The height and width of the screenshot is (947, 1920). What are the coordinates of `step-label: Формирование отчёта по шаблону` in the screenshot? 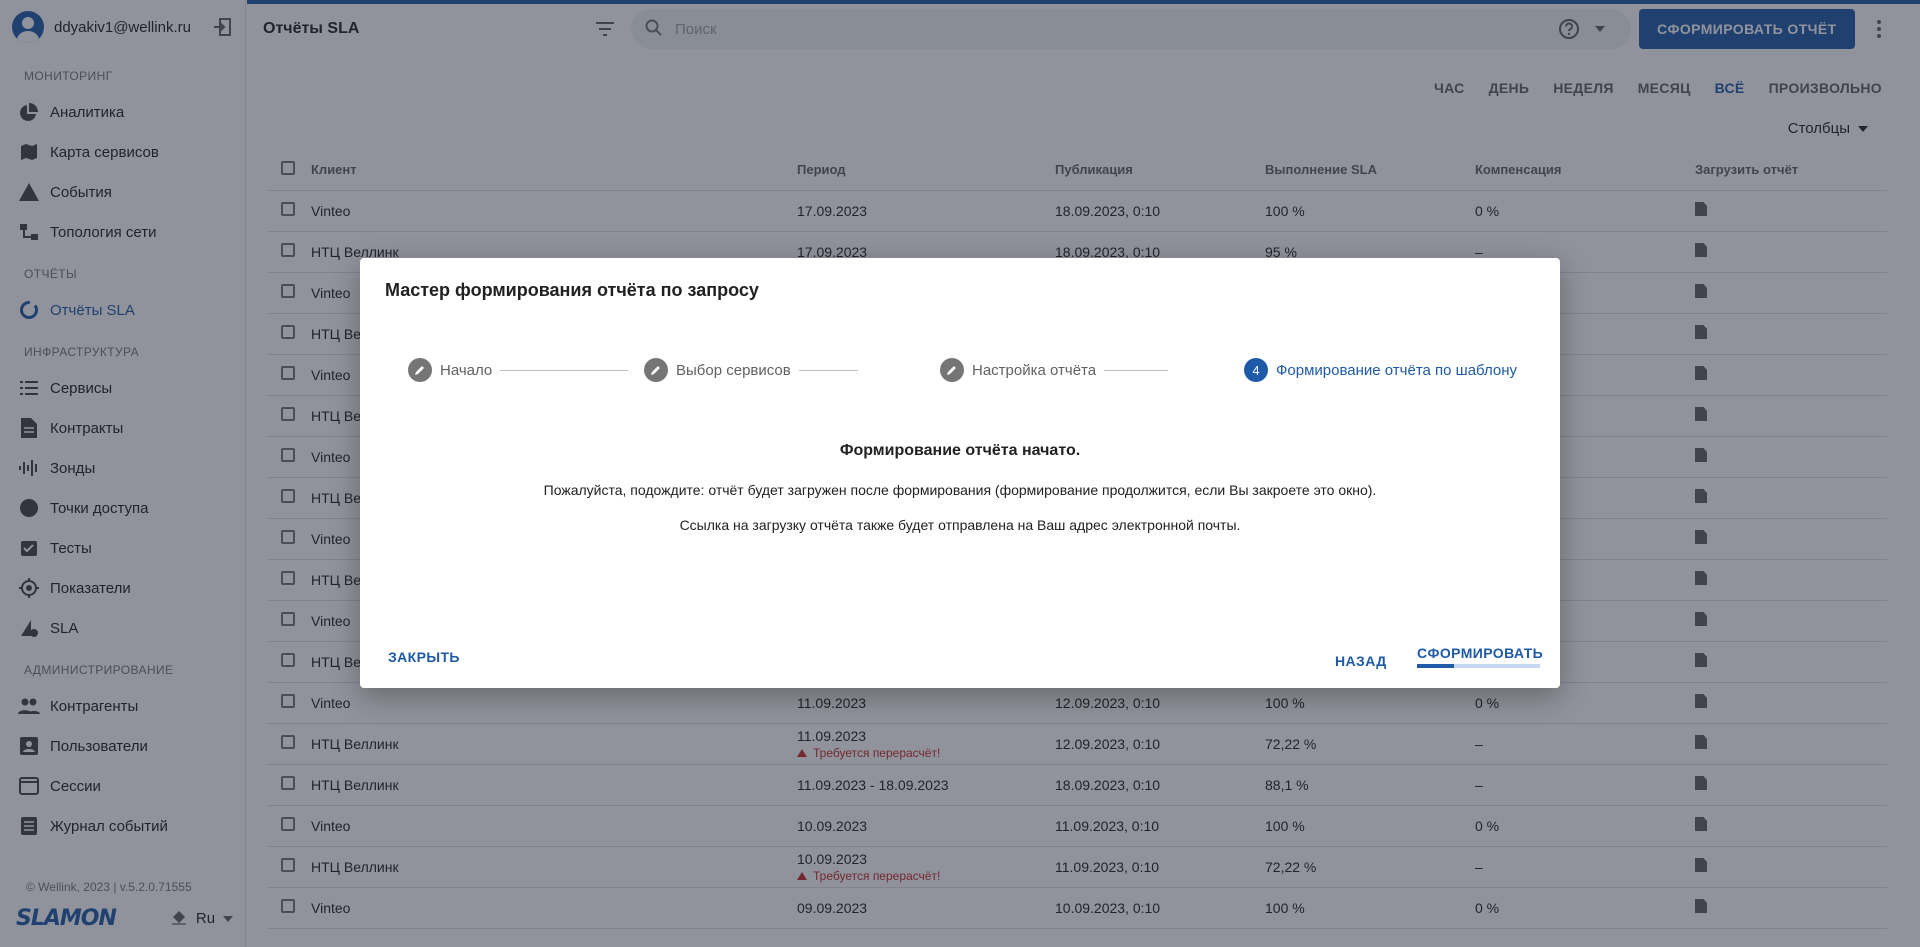 It's located at (1397, 370).